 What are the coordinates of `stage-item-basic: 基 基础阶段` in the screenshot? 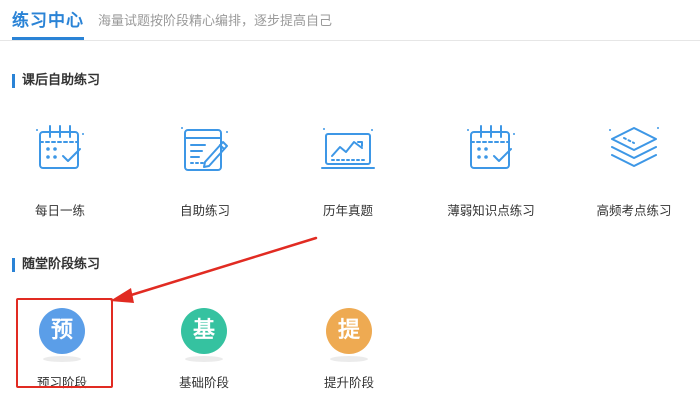 It's located at (204, 346).